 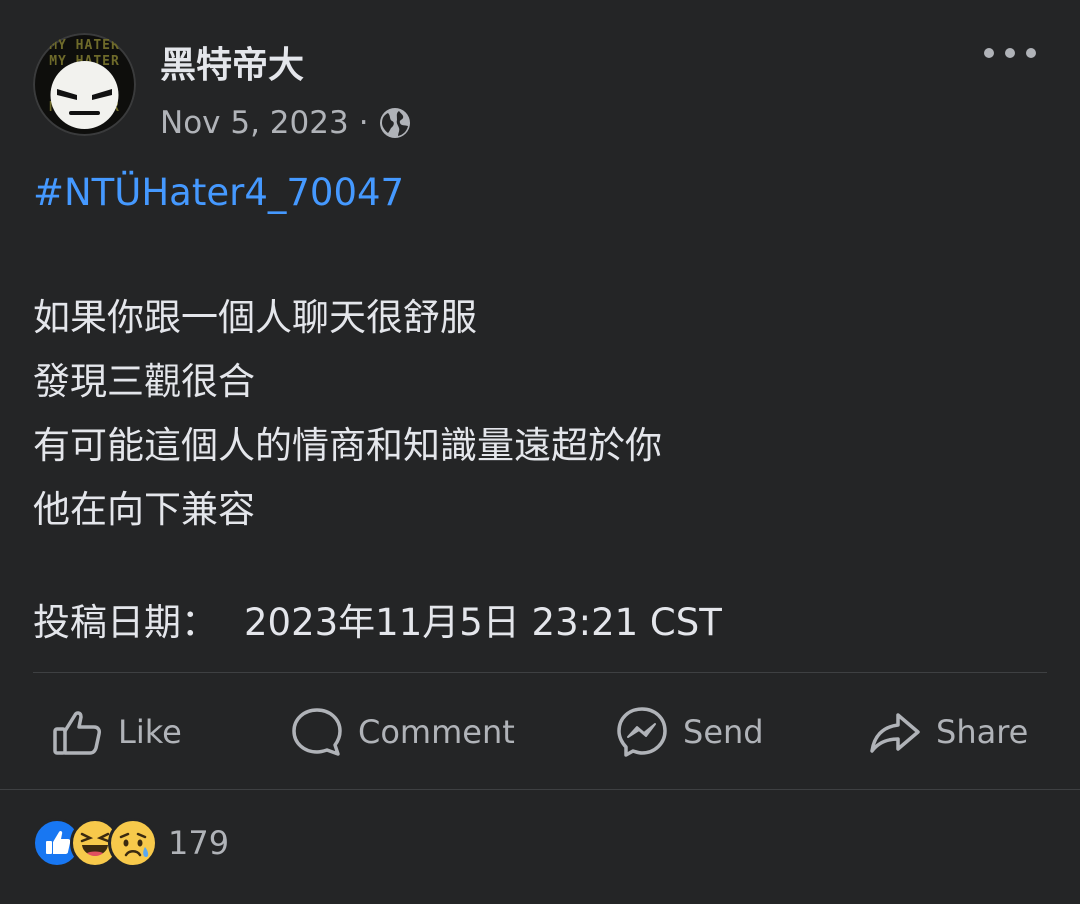 I want to click on share-arrow-icon, so click(x=895, y=732).